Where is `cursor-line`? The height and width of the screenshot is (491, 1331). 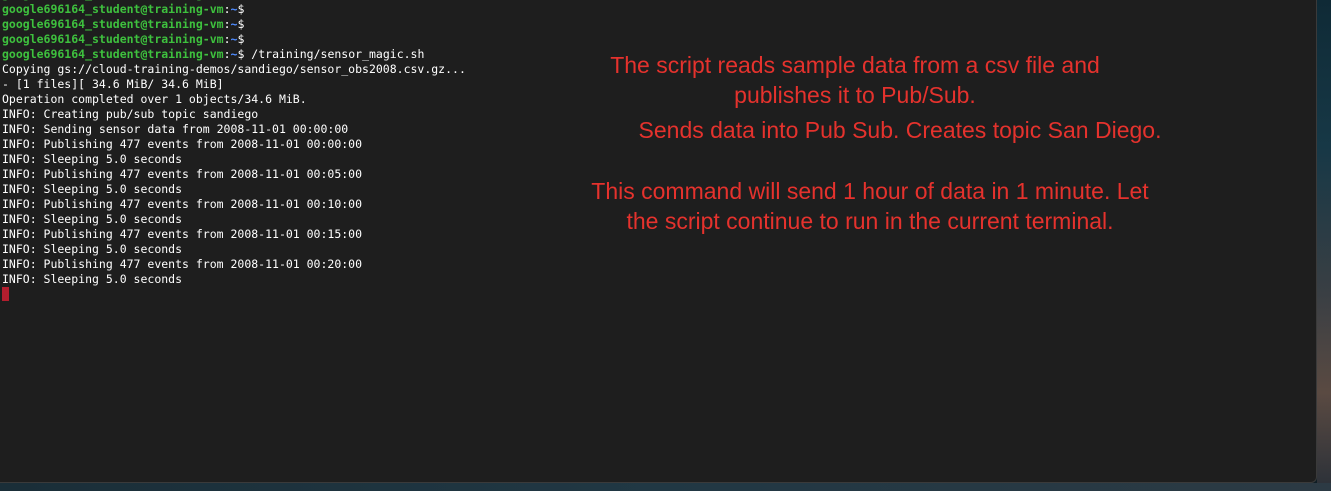 cursor-line is located at coordinates (234, 294).